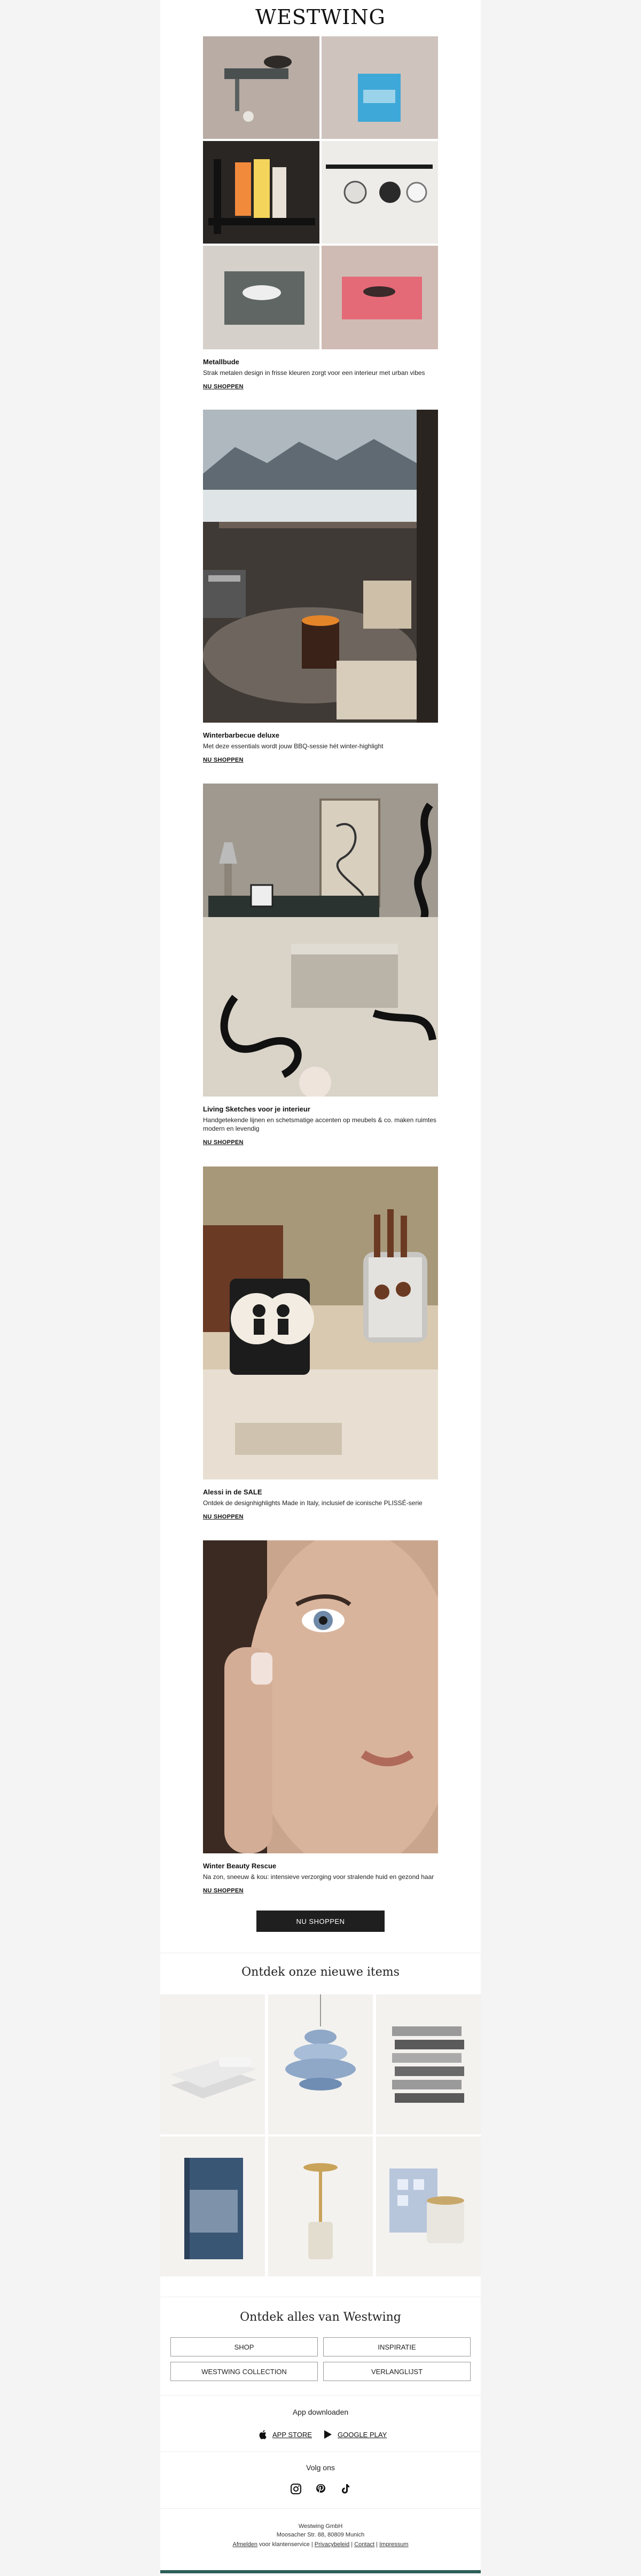 This screenshot has width=641, height=2576. I want to click on product-table-lamp, so click(320, 2206).